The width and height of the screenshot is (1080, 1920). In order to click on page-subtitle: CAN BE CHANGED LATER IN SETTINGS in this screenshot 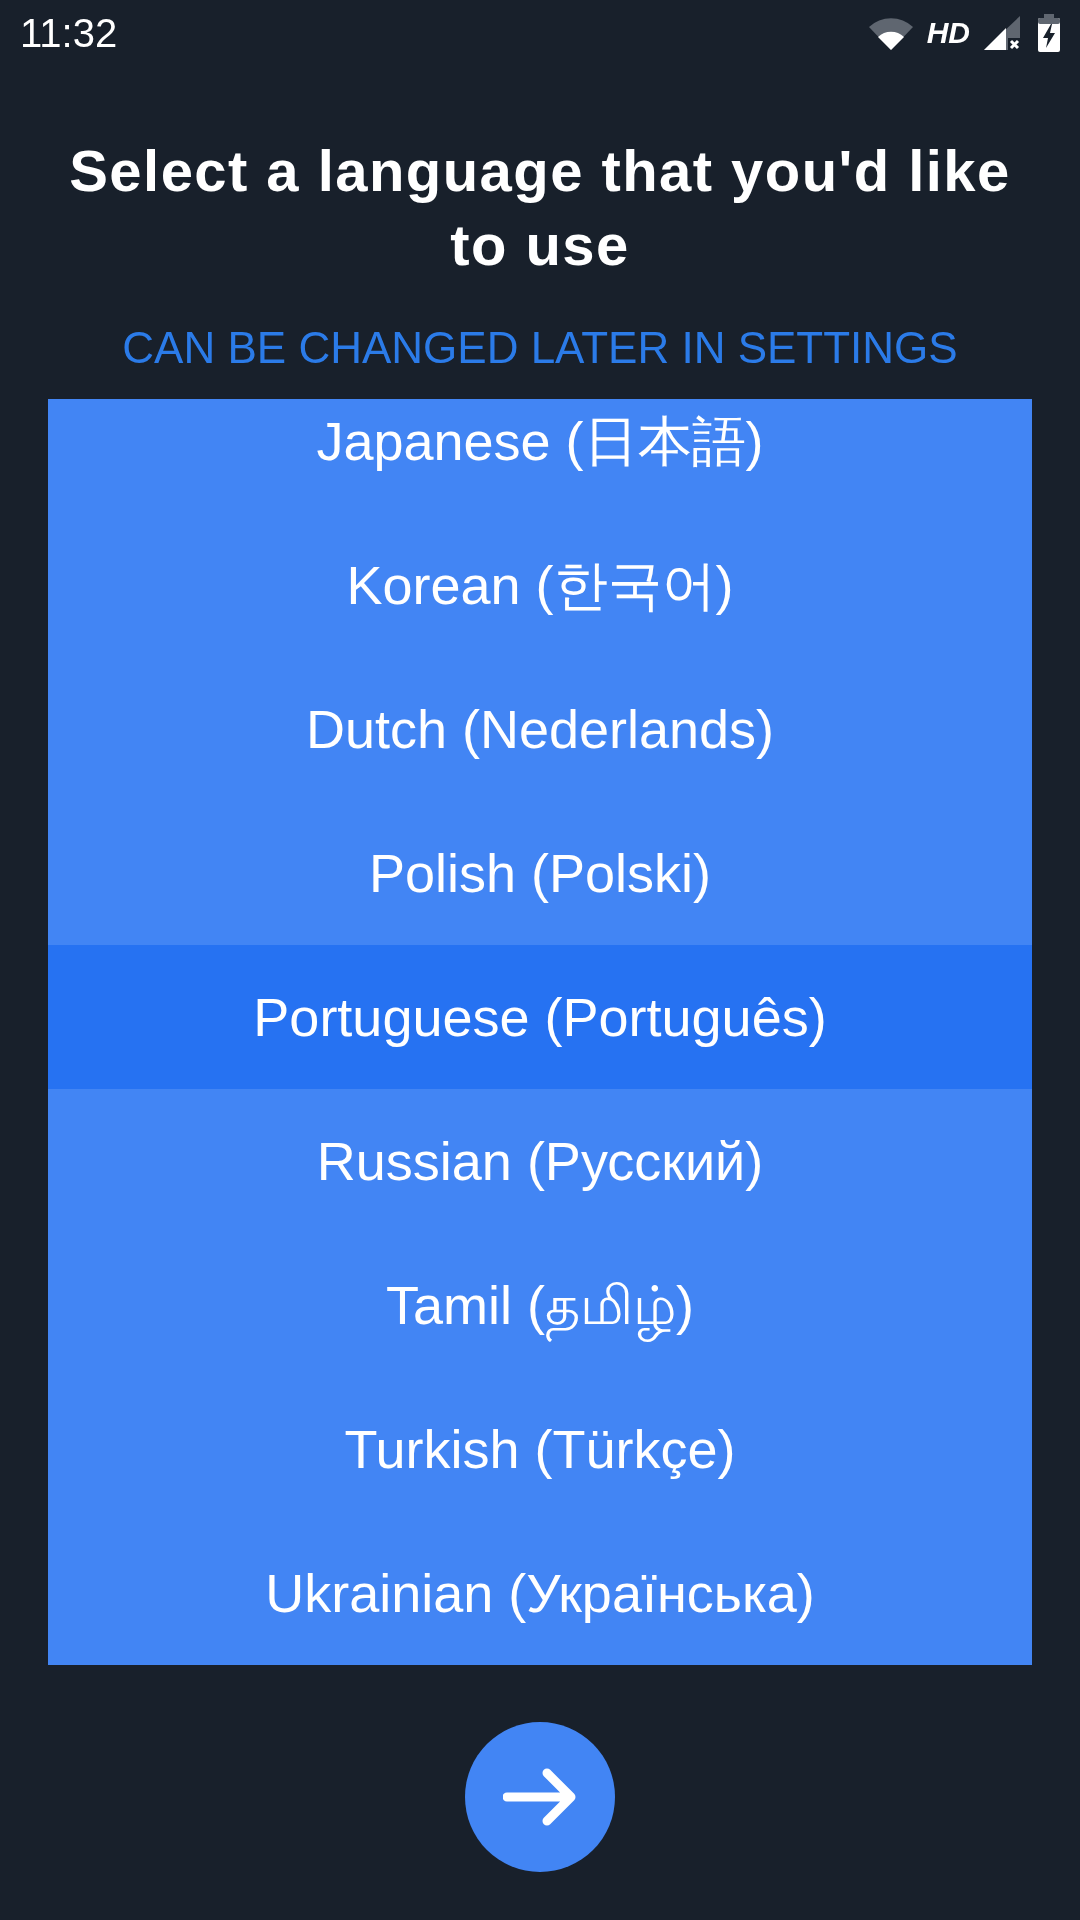, I will do `click(540, 348)`.